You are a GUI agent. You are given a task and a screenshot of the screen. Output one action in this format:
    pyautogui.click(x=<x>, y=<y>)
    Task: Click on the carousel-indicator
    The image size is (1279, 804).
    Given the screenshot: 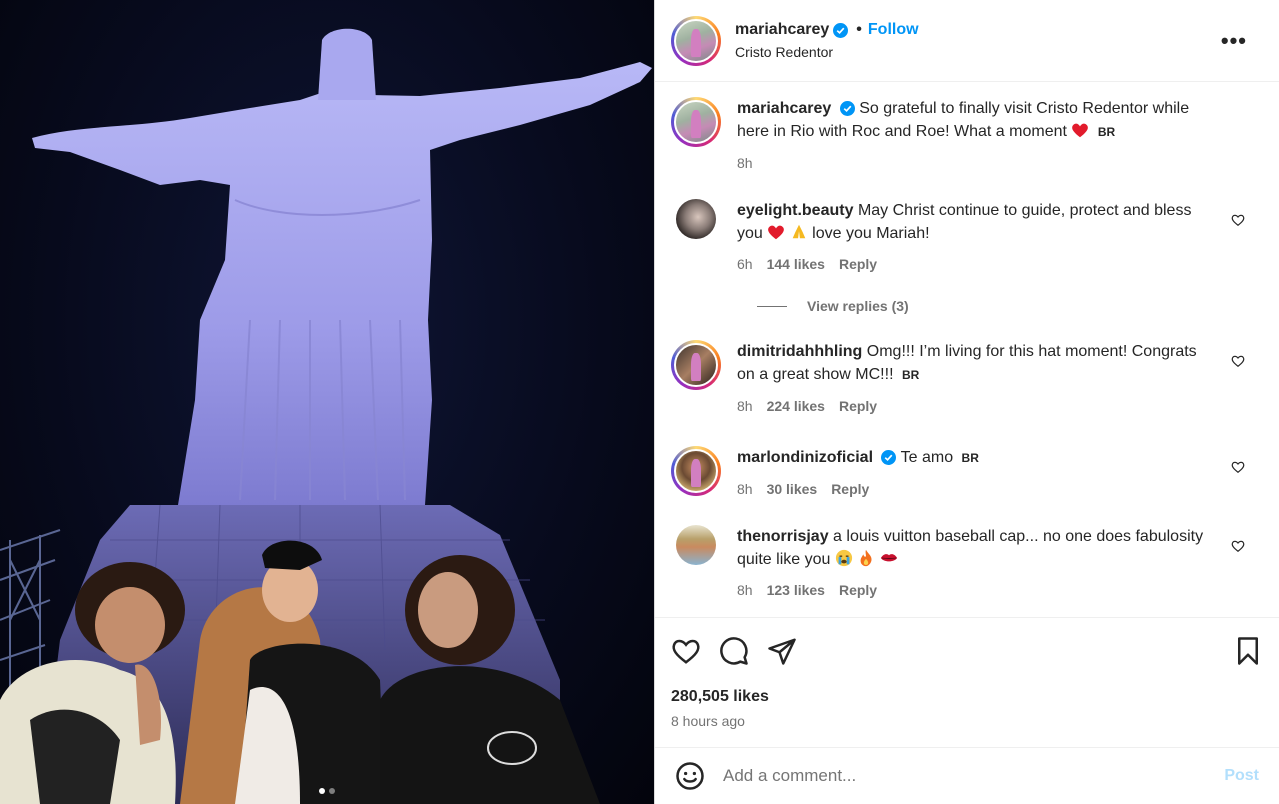 What is the action you would take?
    pyautogui.click(x=327, y=791)
    